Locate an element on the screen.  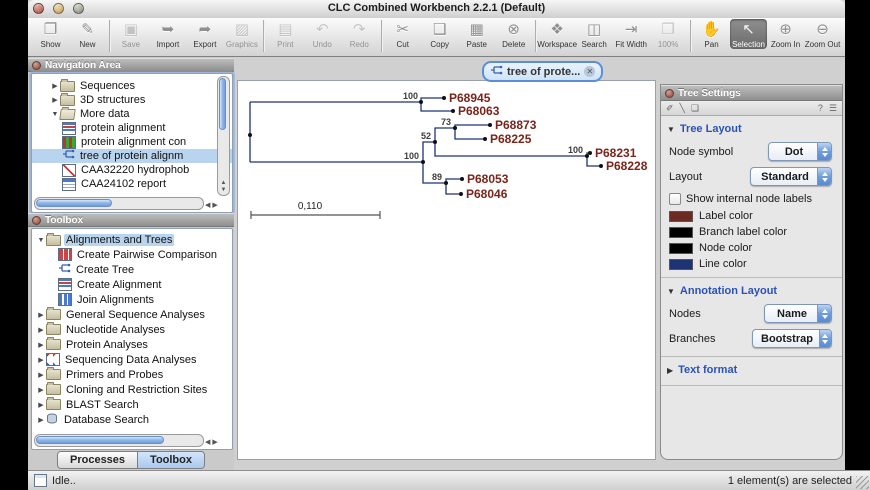
preferences-list-icon: ☰ is located at coordinates (833, 108).